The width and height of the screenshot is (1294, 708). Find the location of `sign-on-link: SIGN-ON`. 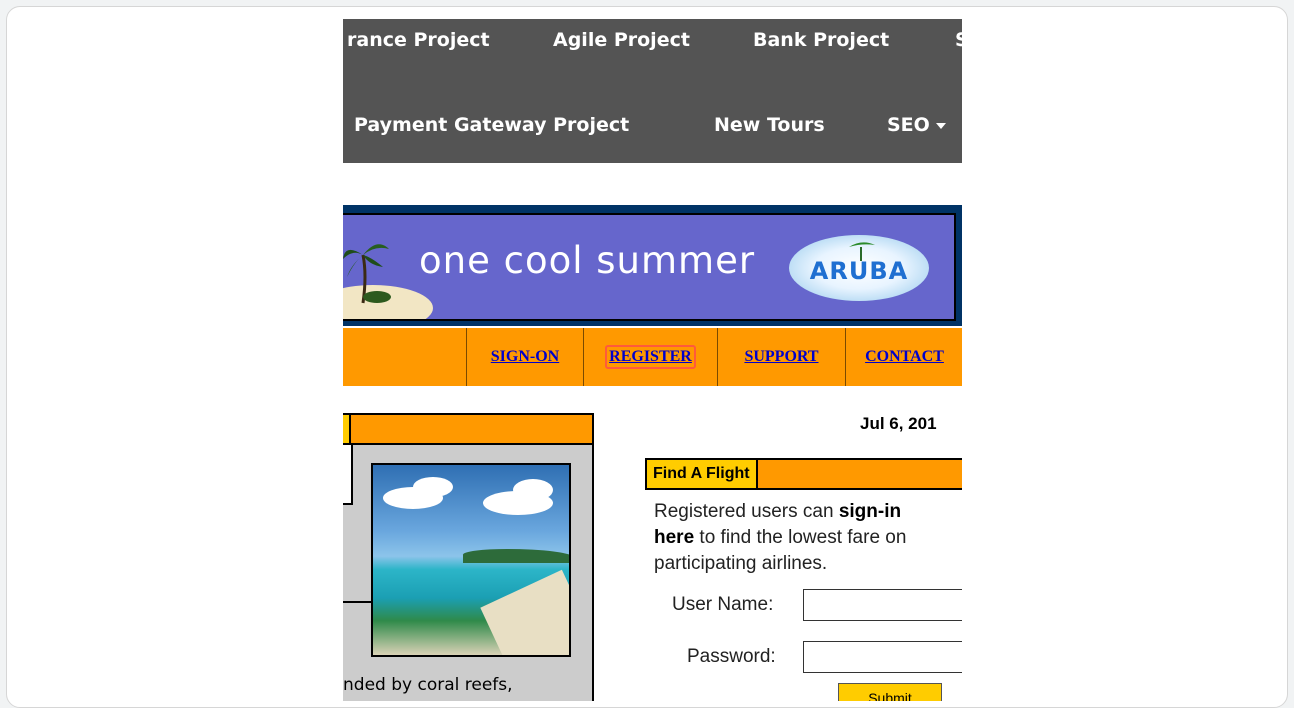

sign-on-link: SIGN-ON is located at coordinates (525, 357).